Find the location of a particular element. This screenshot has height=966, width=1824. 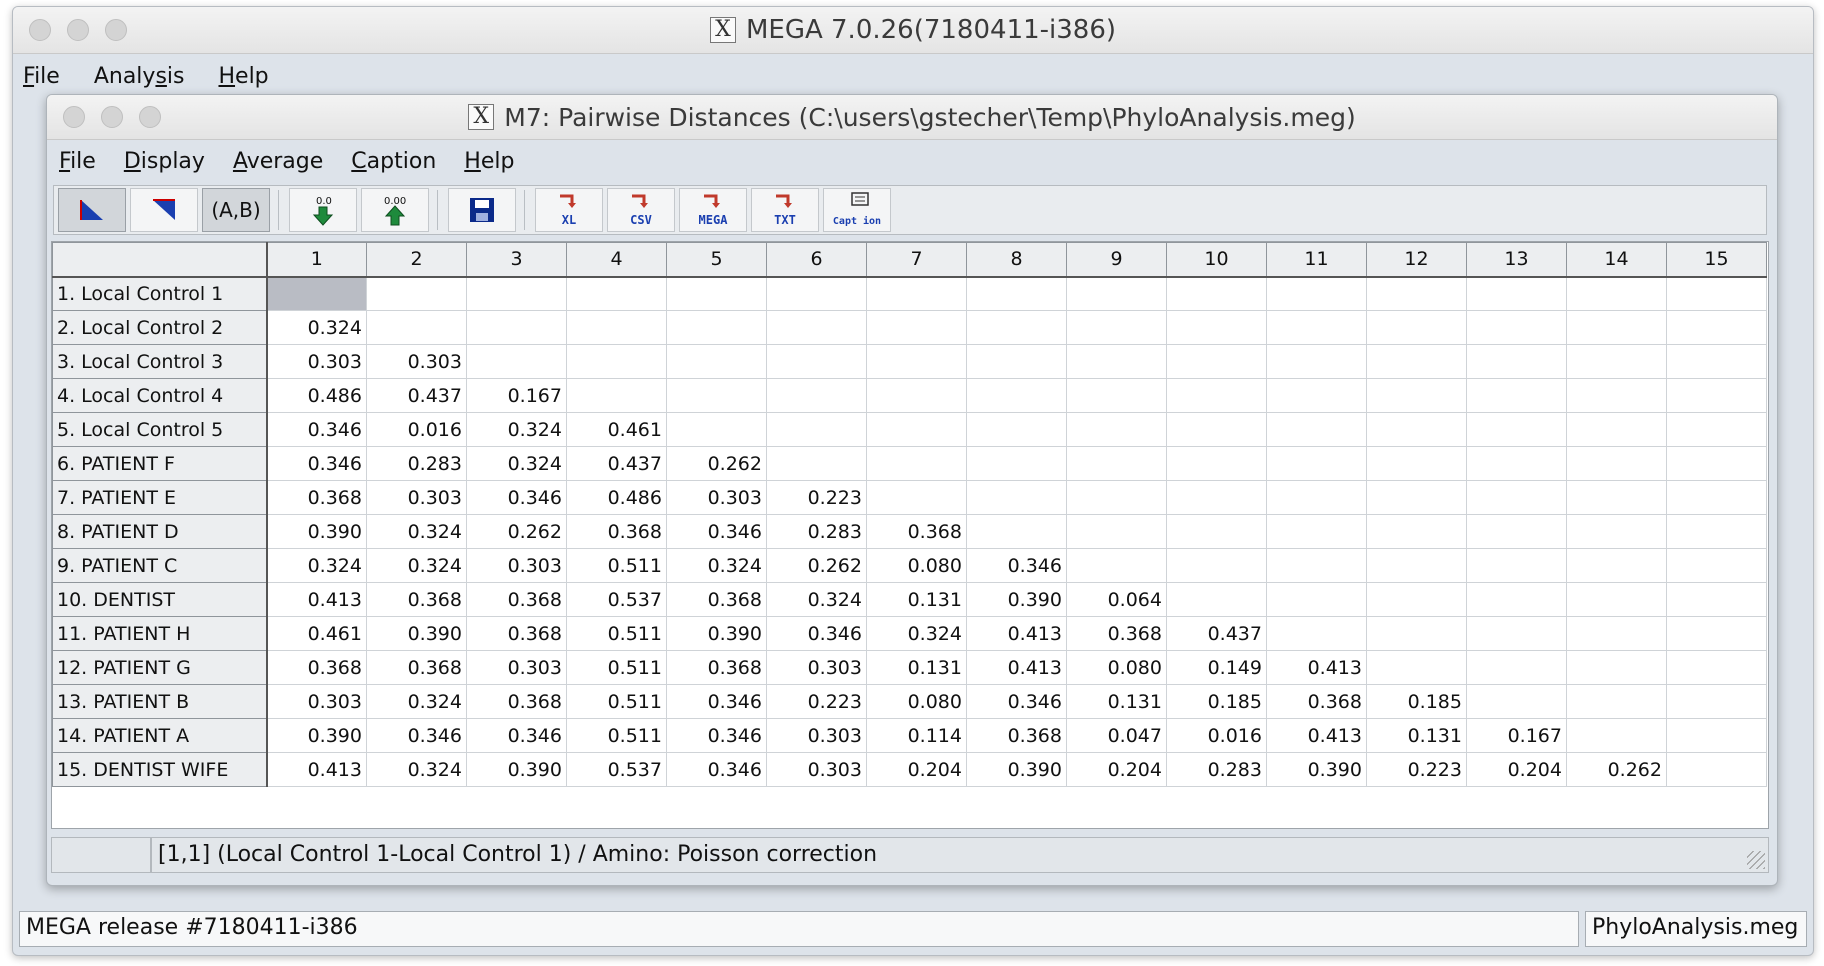

resize-grip-icon is located at coordinates (1756, 860).